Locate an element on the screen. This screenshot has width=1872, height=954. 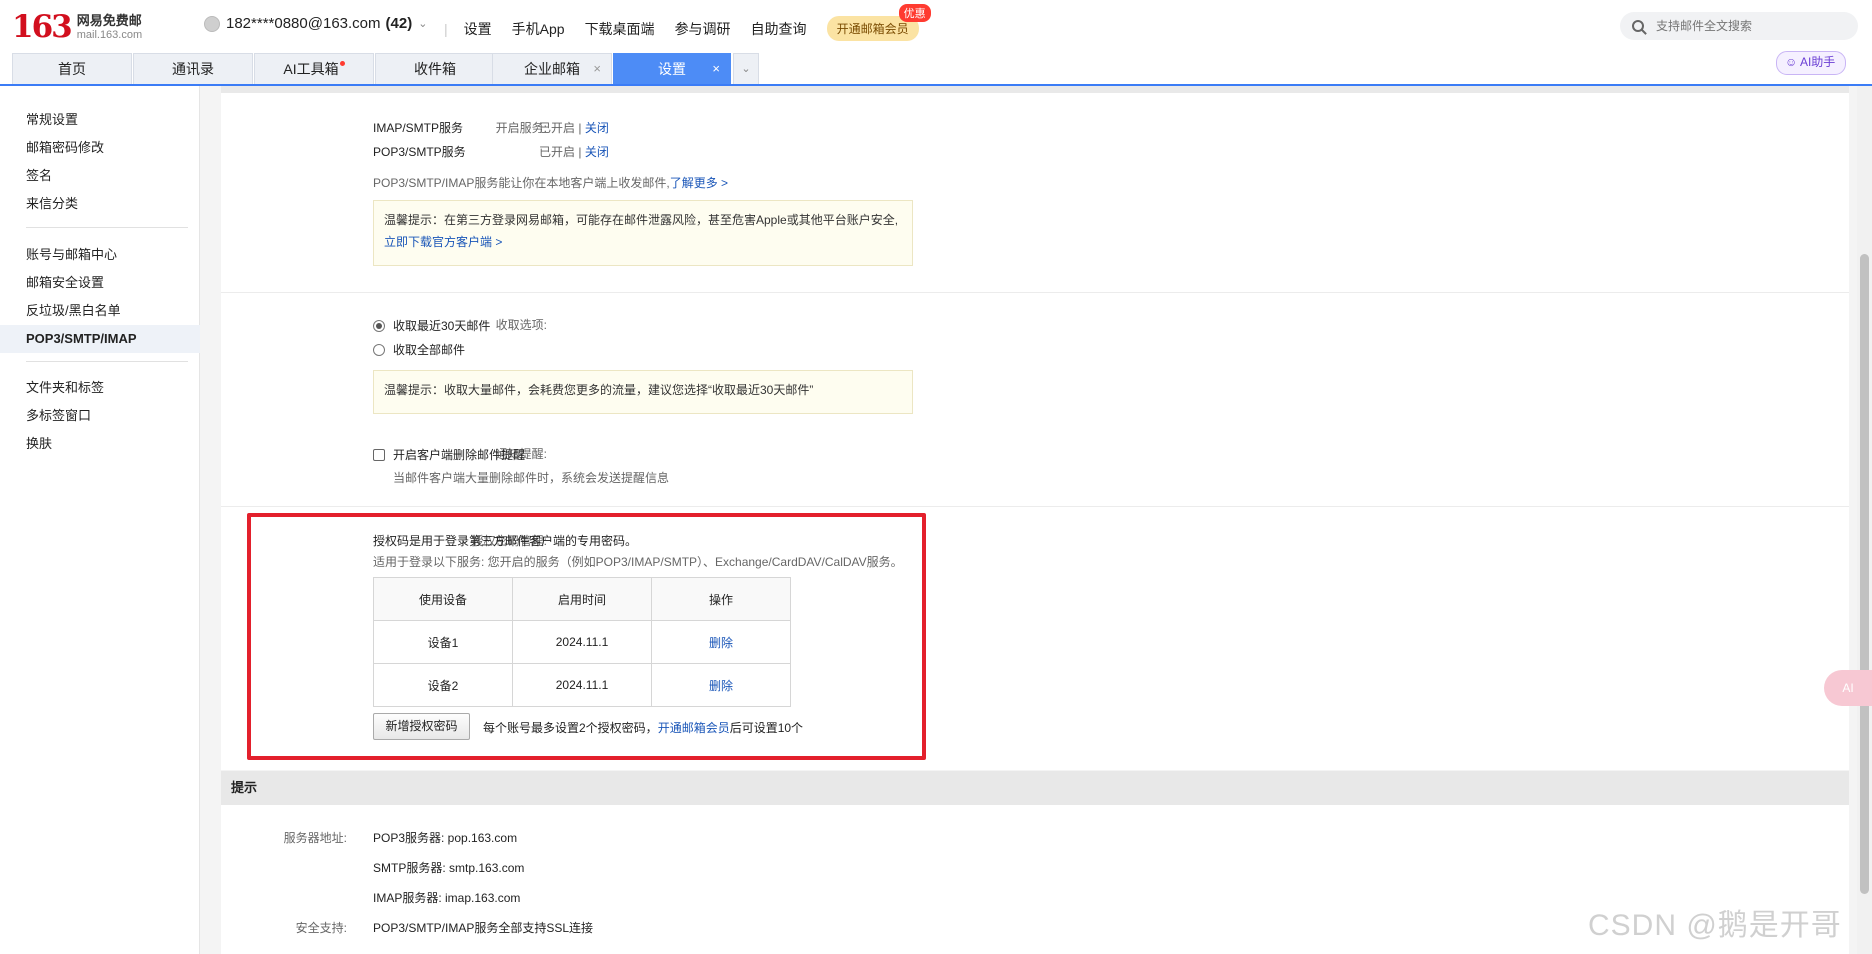
tab-settings: 设置 × is located at coordinates (672, 68).